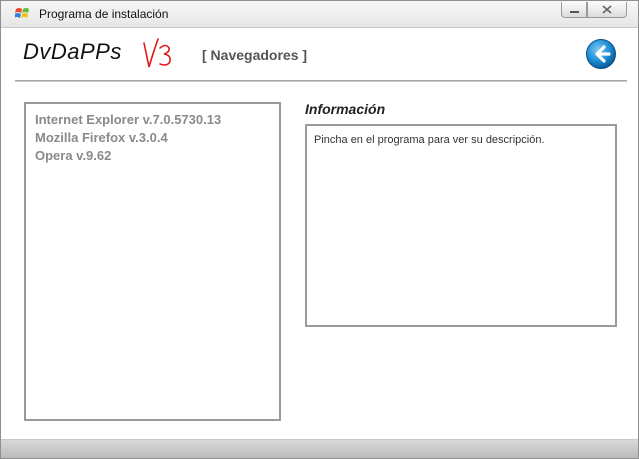 This screenshot has height=459, width=639. I want to click on version-mark, so click(157, 53).